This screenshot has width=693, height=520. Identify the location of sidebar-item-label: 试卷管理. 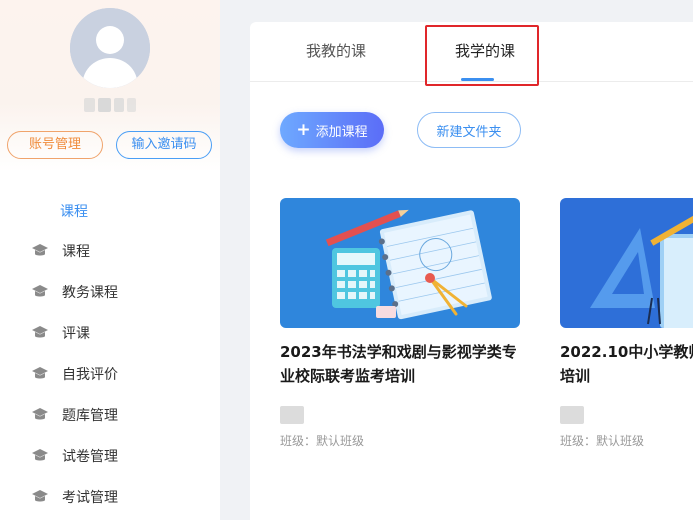
(90, 456).